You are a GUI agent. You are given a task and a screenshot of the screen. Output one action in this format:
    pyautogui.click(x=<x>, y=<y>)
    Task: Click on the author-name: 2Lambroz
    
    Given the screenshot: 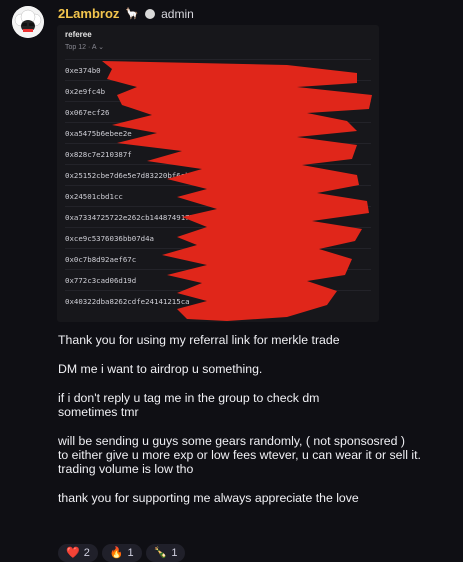 What is the action you would take?
    pyautogui.click(x=88, y=13)
    